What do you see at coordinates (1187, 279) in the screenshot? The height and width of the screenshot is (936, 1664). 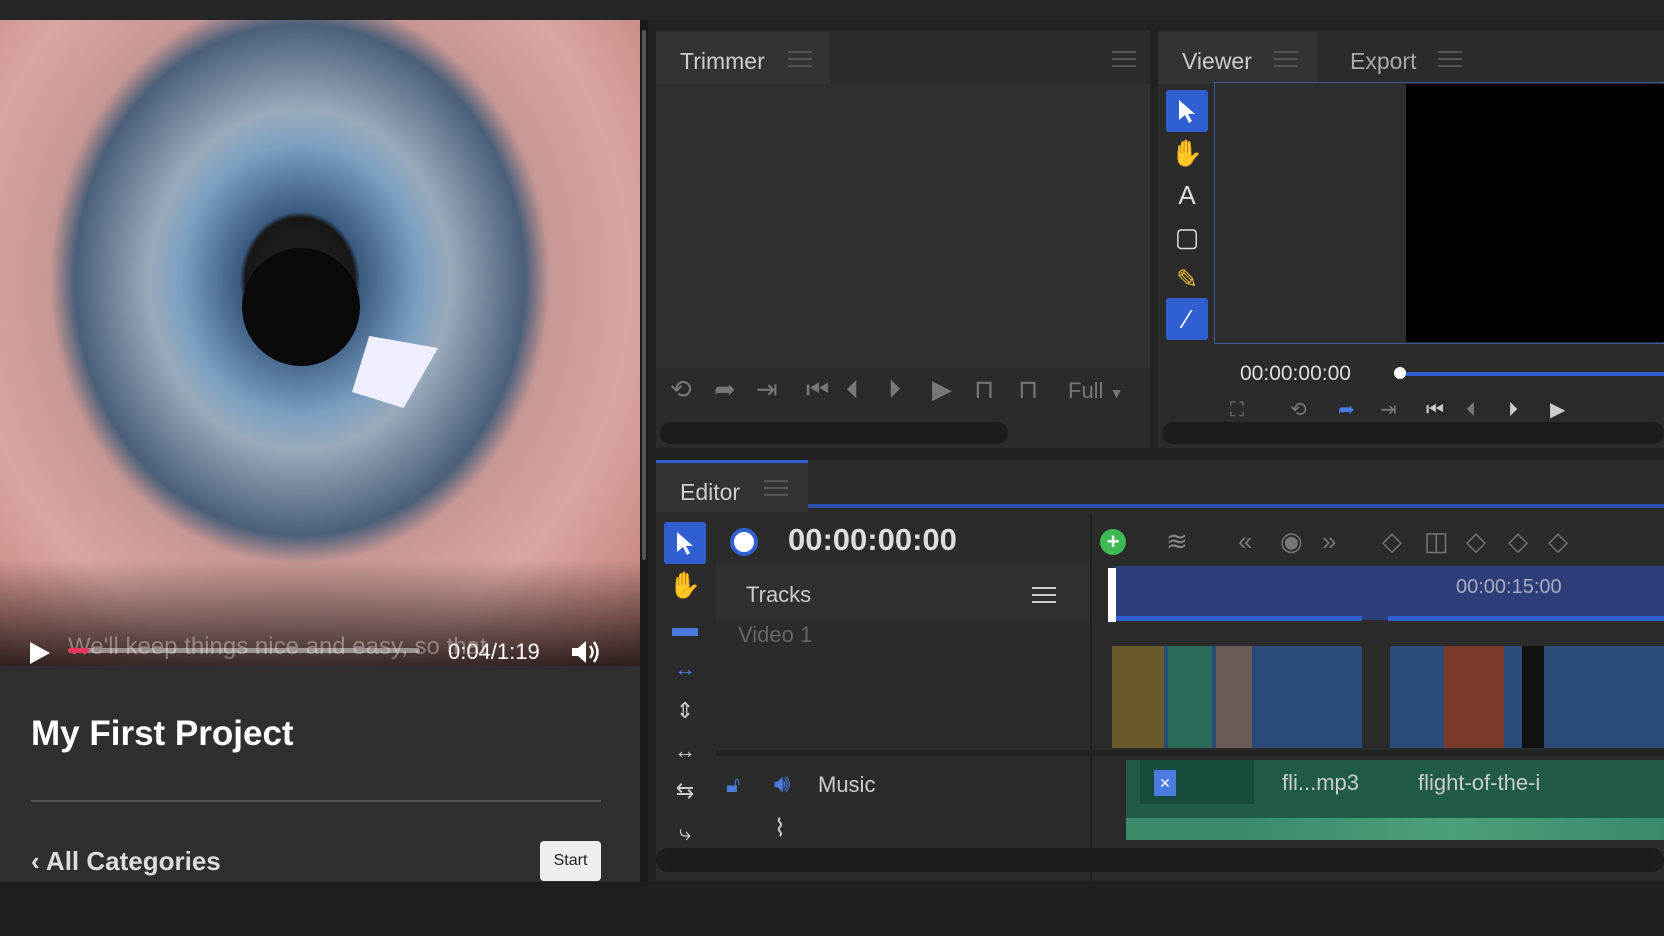 I see `pencil-tool-icon: ✎` at bounding box center [1187, 279].